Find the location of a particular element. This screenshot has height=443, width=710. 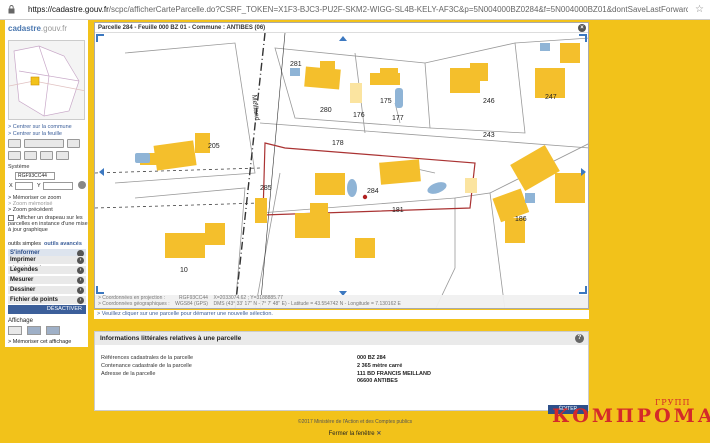

deactivate-button: DÉSACTIVER is located at coordinates (47, 309).